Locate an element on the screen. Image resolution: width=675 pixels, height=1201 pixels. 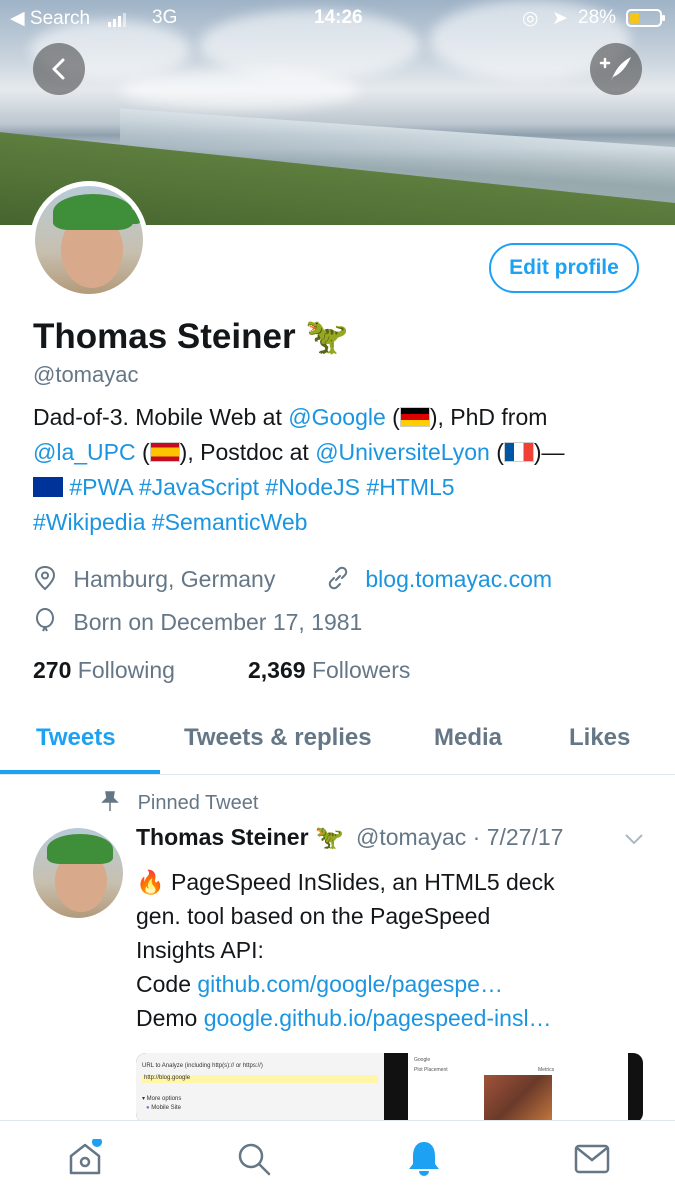
tab-likes: Likes is located at coordinates (599, 738).